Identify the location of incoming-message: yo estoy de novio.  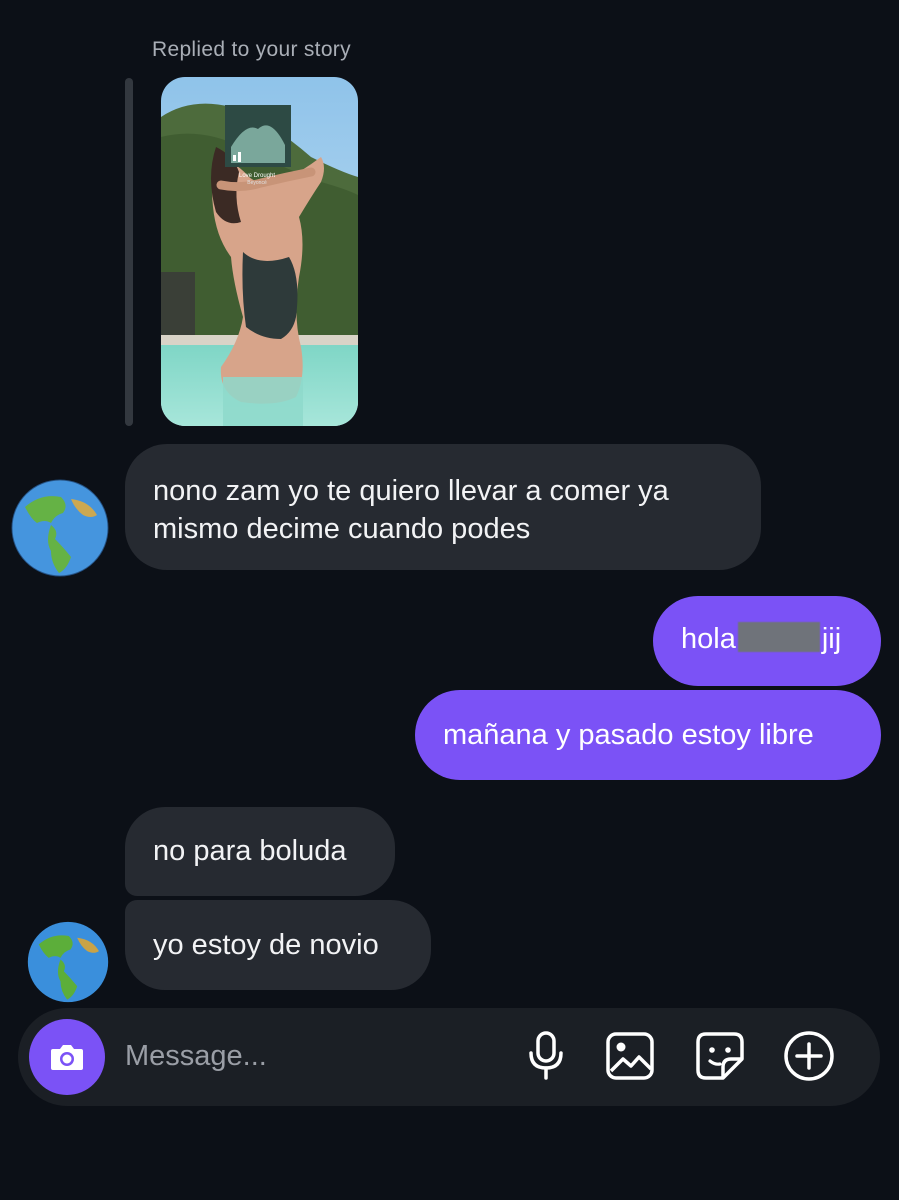
(278, 945).